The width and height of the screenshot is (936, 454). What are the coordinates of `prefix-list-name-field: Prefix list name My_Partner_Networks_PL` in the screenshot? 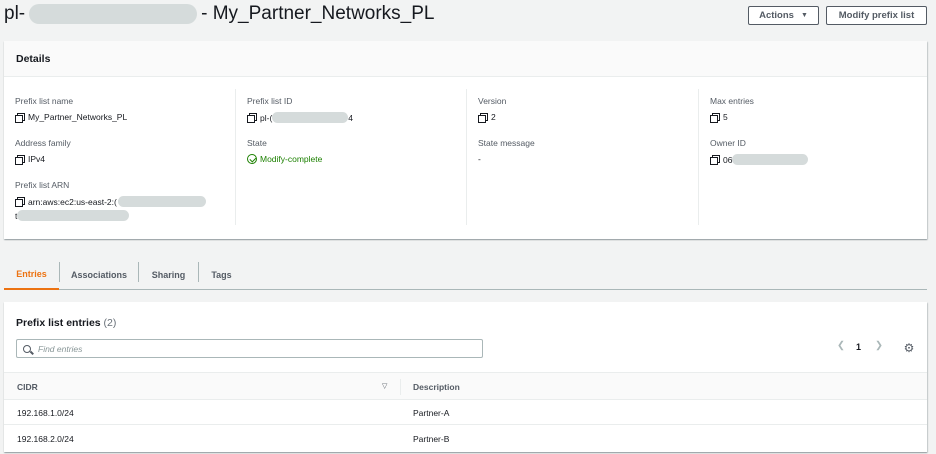 It's located at (71, 109).